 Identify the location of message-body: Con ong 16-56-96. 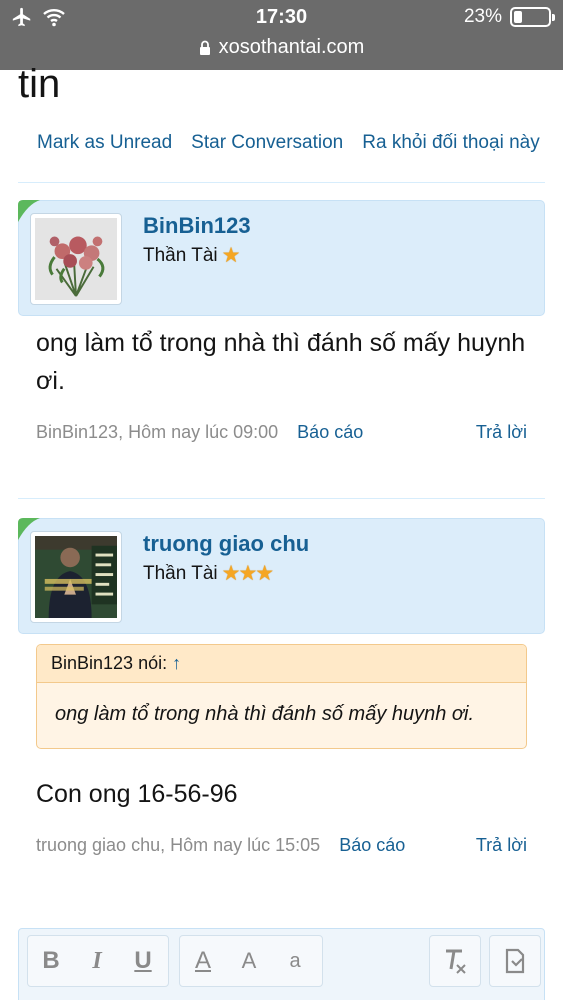
(137, 794).